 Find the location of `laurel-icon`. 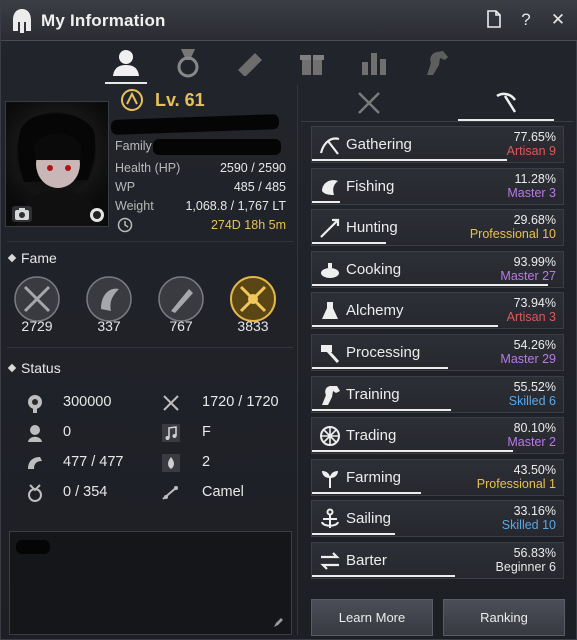

laurel-icon is located at coordinates (132, 100).